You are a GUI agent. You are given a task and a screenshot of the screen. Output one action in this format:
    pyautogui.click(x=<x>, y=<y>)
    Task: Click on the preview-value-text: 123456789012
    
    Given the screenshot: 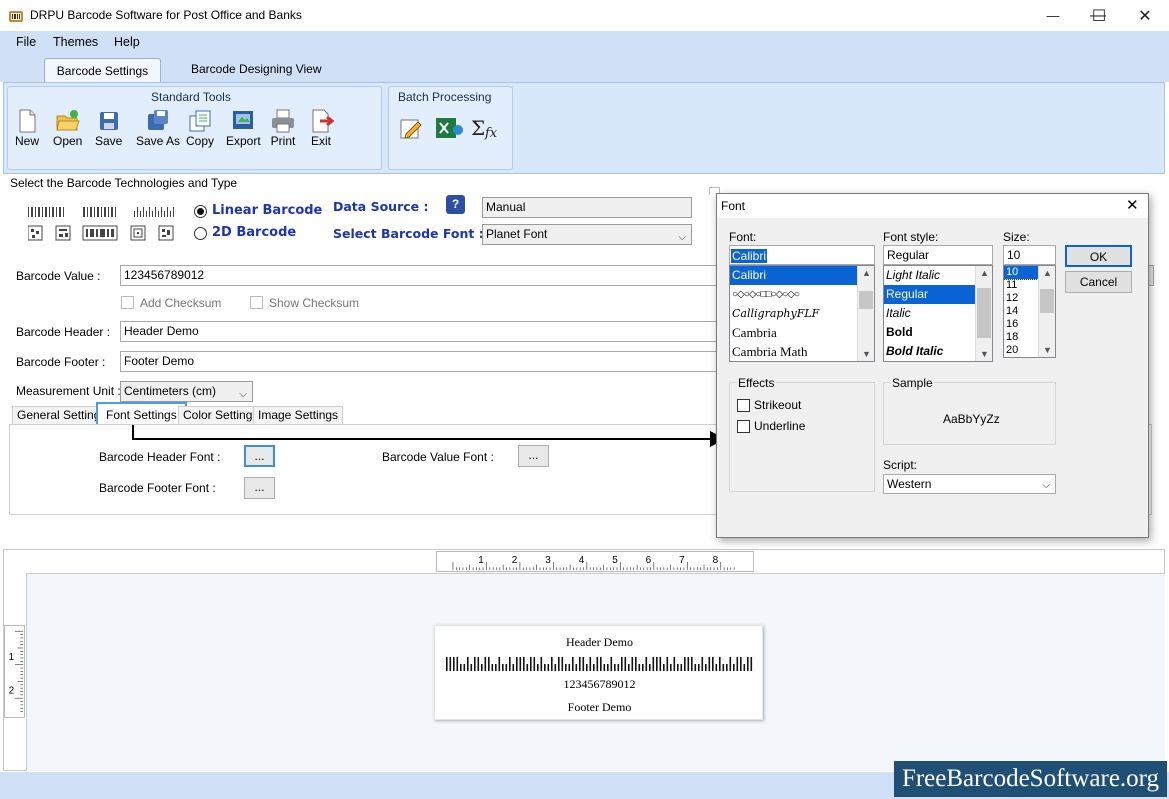 What is the action you would take?
    pyautogui.click(x=599, y=684)
    